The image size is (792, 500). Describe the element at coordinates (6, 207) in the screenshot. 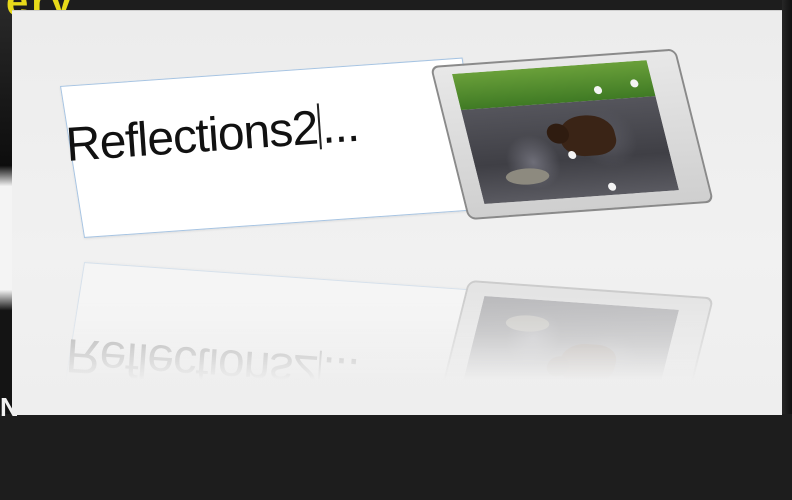

I see `window-frame-left` at that location.